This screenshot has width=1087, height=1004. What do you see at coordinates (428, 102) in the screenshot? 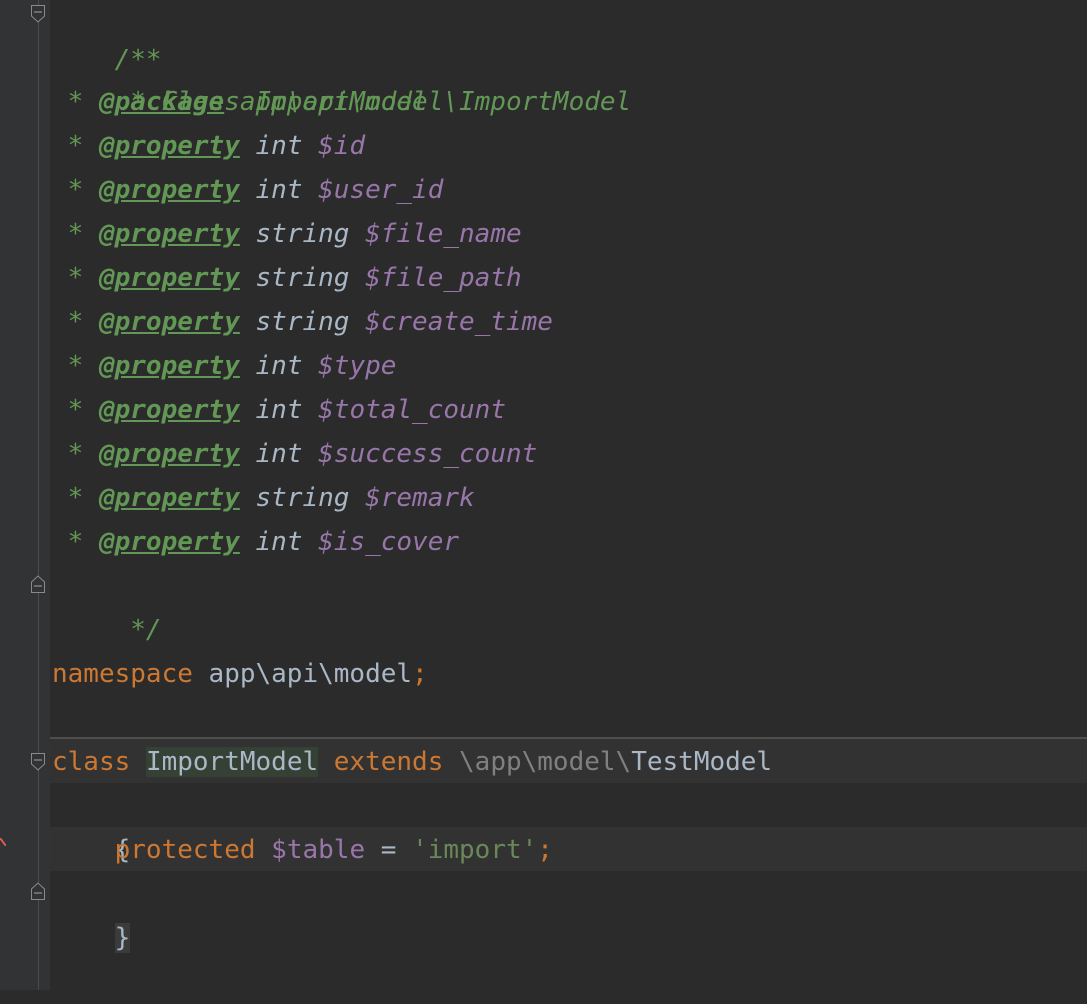
I see `doc-package-value: app\api\model\ImportModel` at bounding box center [428, 102].